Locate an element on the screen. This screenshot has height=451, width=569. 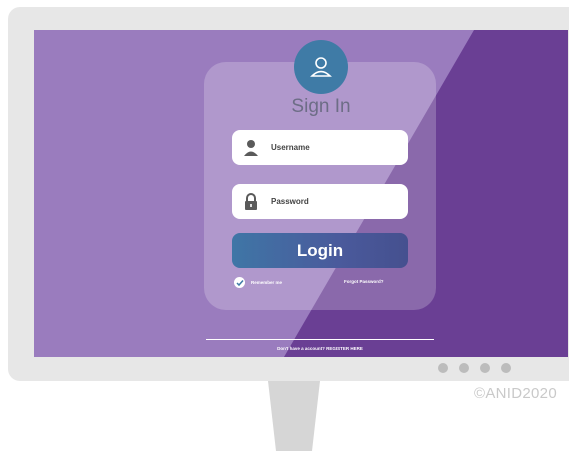
lock-icon is located at coordinates (251, 202).